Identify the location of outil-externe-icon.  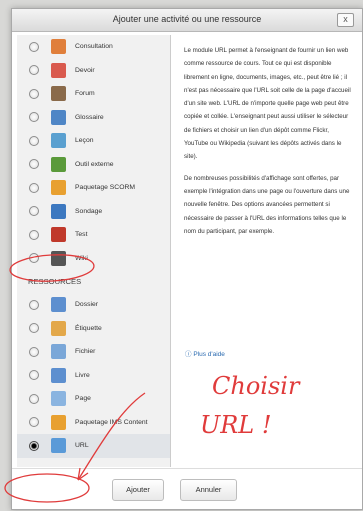
(58, 164).